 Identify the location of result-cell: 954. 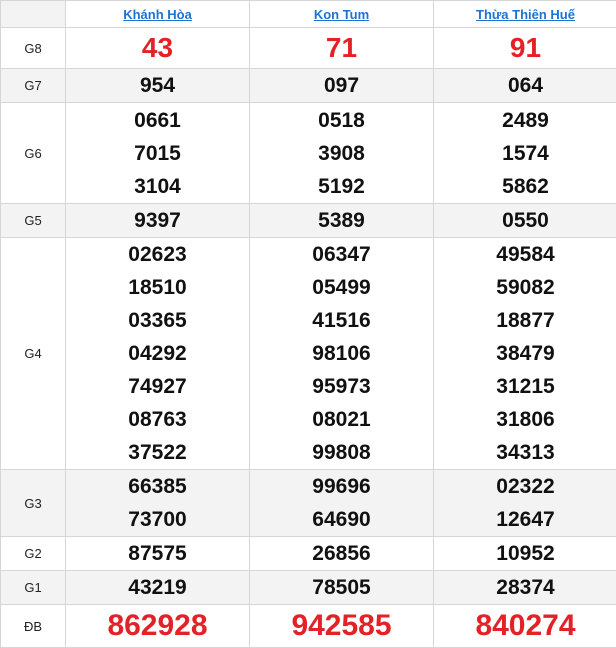
(158, 86).